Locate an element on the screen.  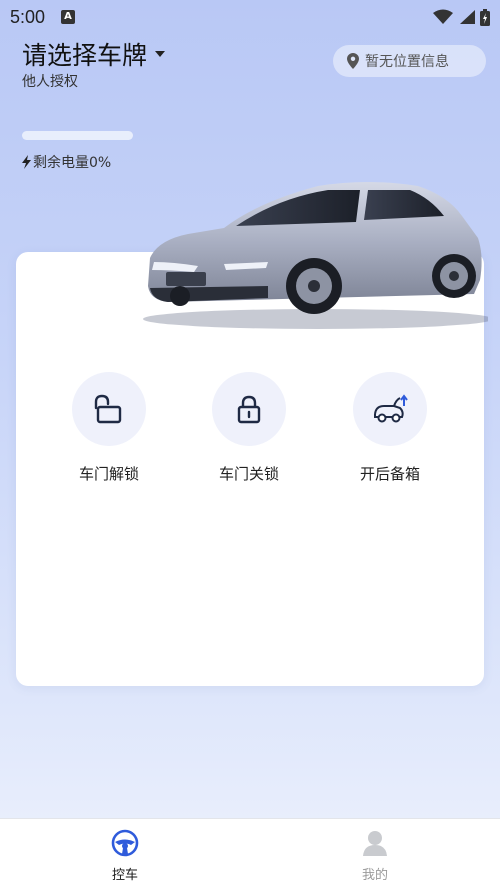
door-lock-label: 车门关锁 is located at coordinates (248, 474).